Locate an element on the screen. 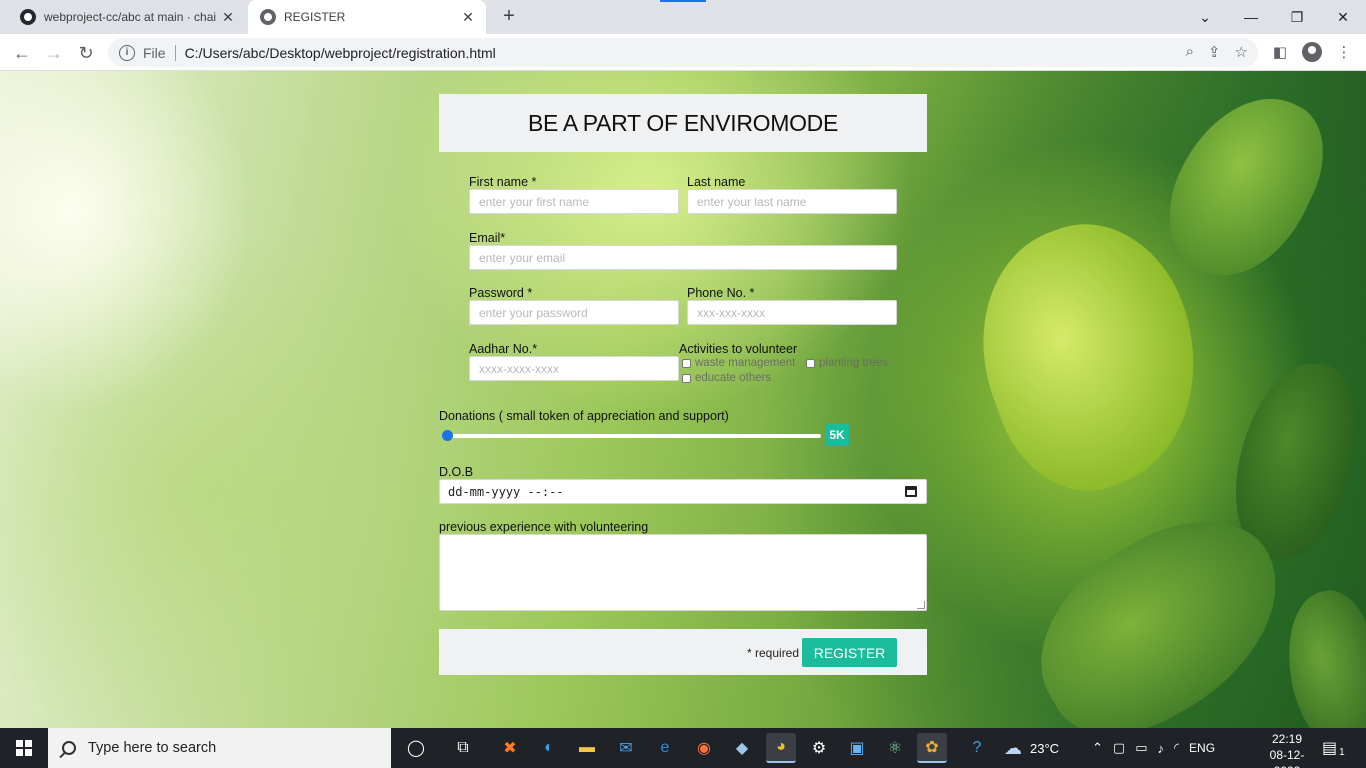  tab-strip-indicator is located at coordinates (683, 1).